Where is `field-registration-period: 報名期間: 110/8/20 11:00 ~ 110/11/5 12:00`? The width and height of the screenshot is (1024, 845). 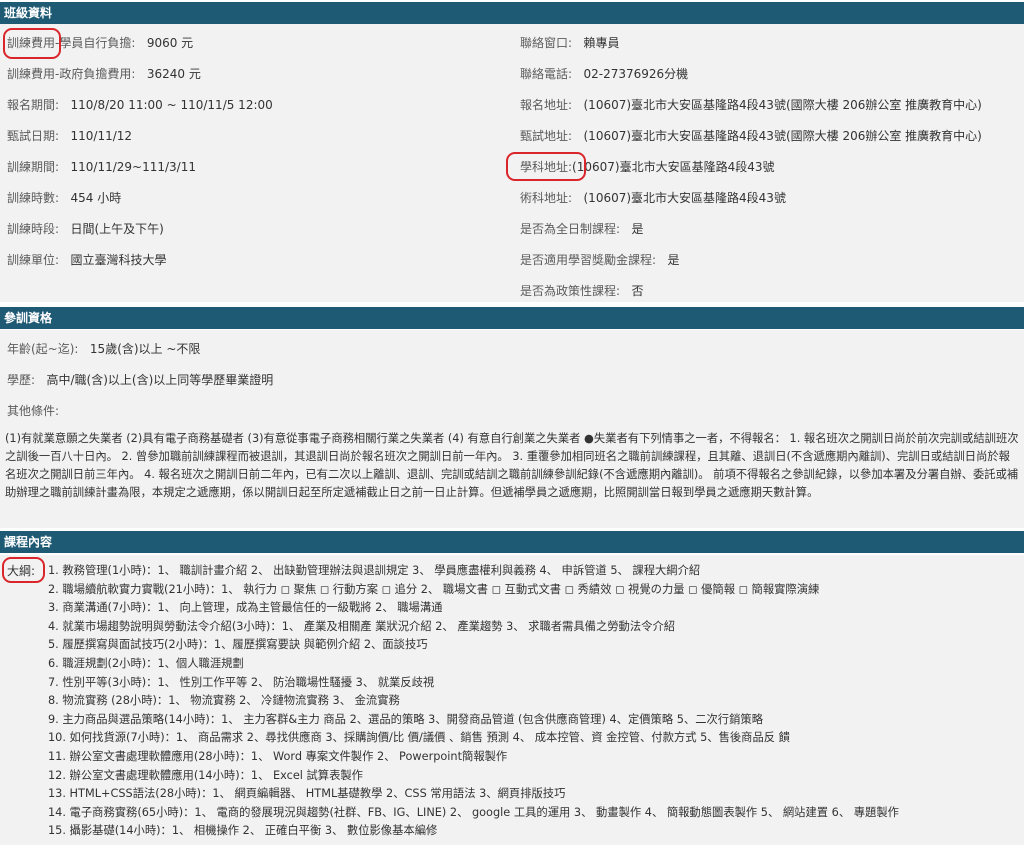
field-registration-period: 報名期間: 110/8/20 11:00 ~ 110/11/5 12:00 is located at coordinates (140, 105).